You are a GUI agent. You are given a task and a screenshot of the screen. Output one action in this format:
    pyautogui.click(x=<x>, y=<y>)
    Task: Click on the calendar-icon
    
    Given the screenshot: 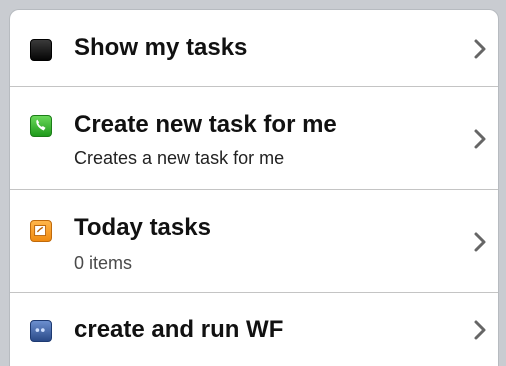 What is the action you would take?
    pyautogui.click(x=41, y=231)
    